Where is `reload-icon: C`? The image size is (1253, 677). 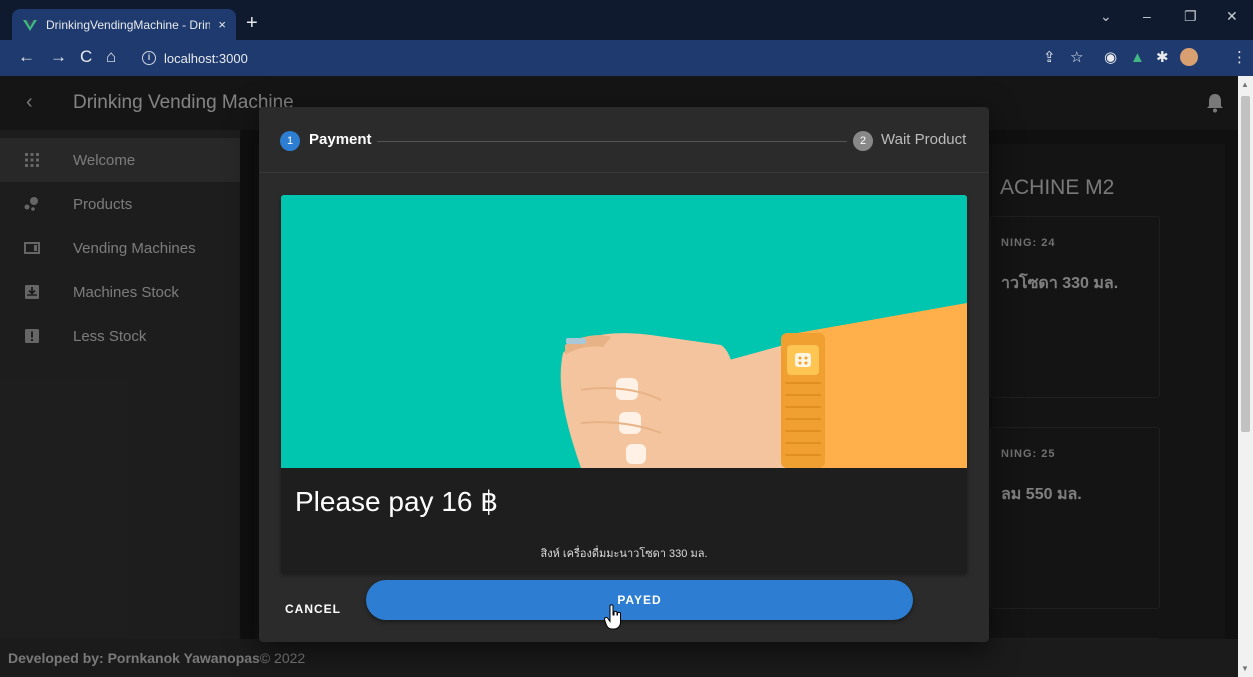
reload-icon: C is located at coordinates (86, 57).